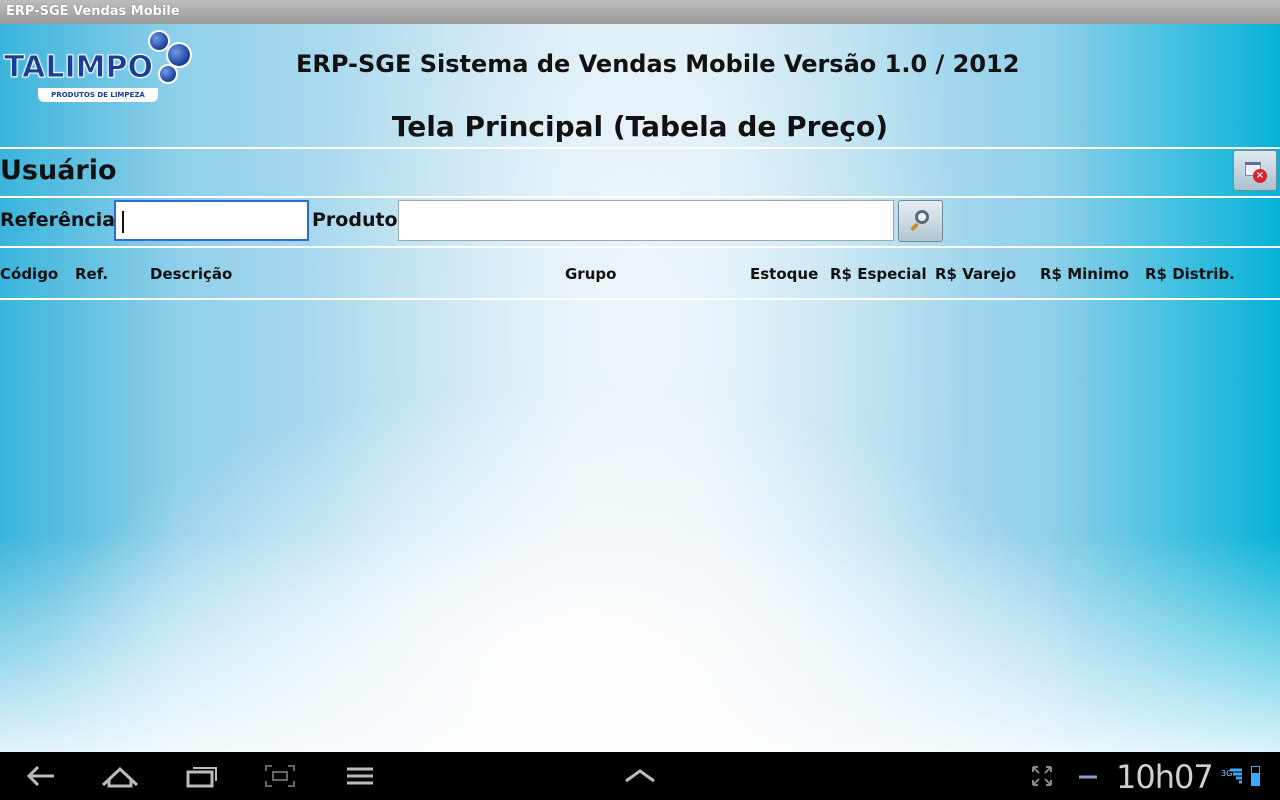 The image size is (1280, 800). Describe the element at coordinates (590, 274) in the screenshot. I see `column-header-grupo: Grupo` at that location.